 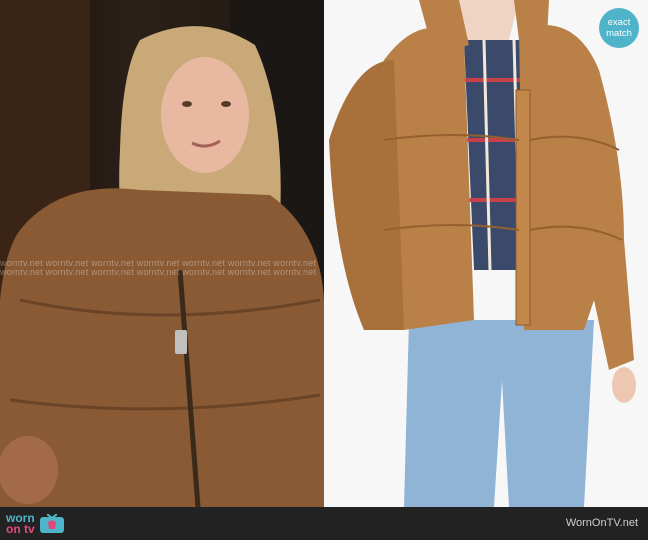 What do you see at coordinates (619, 33) in the screenshot?
I see `badge-line2: match` at bounding box center [619, 33].